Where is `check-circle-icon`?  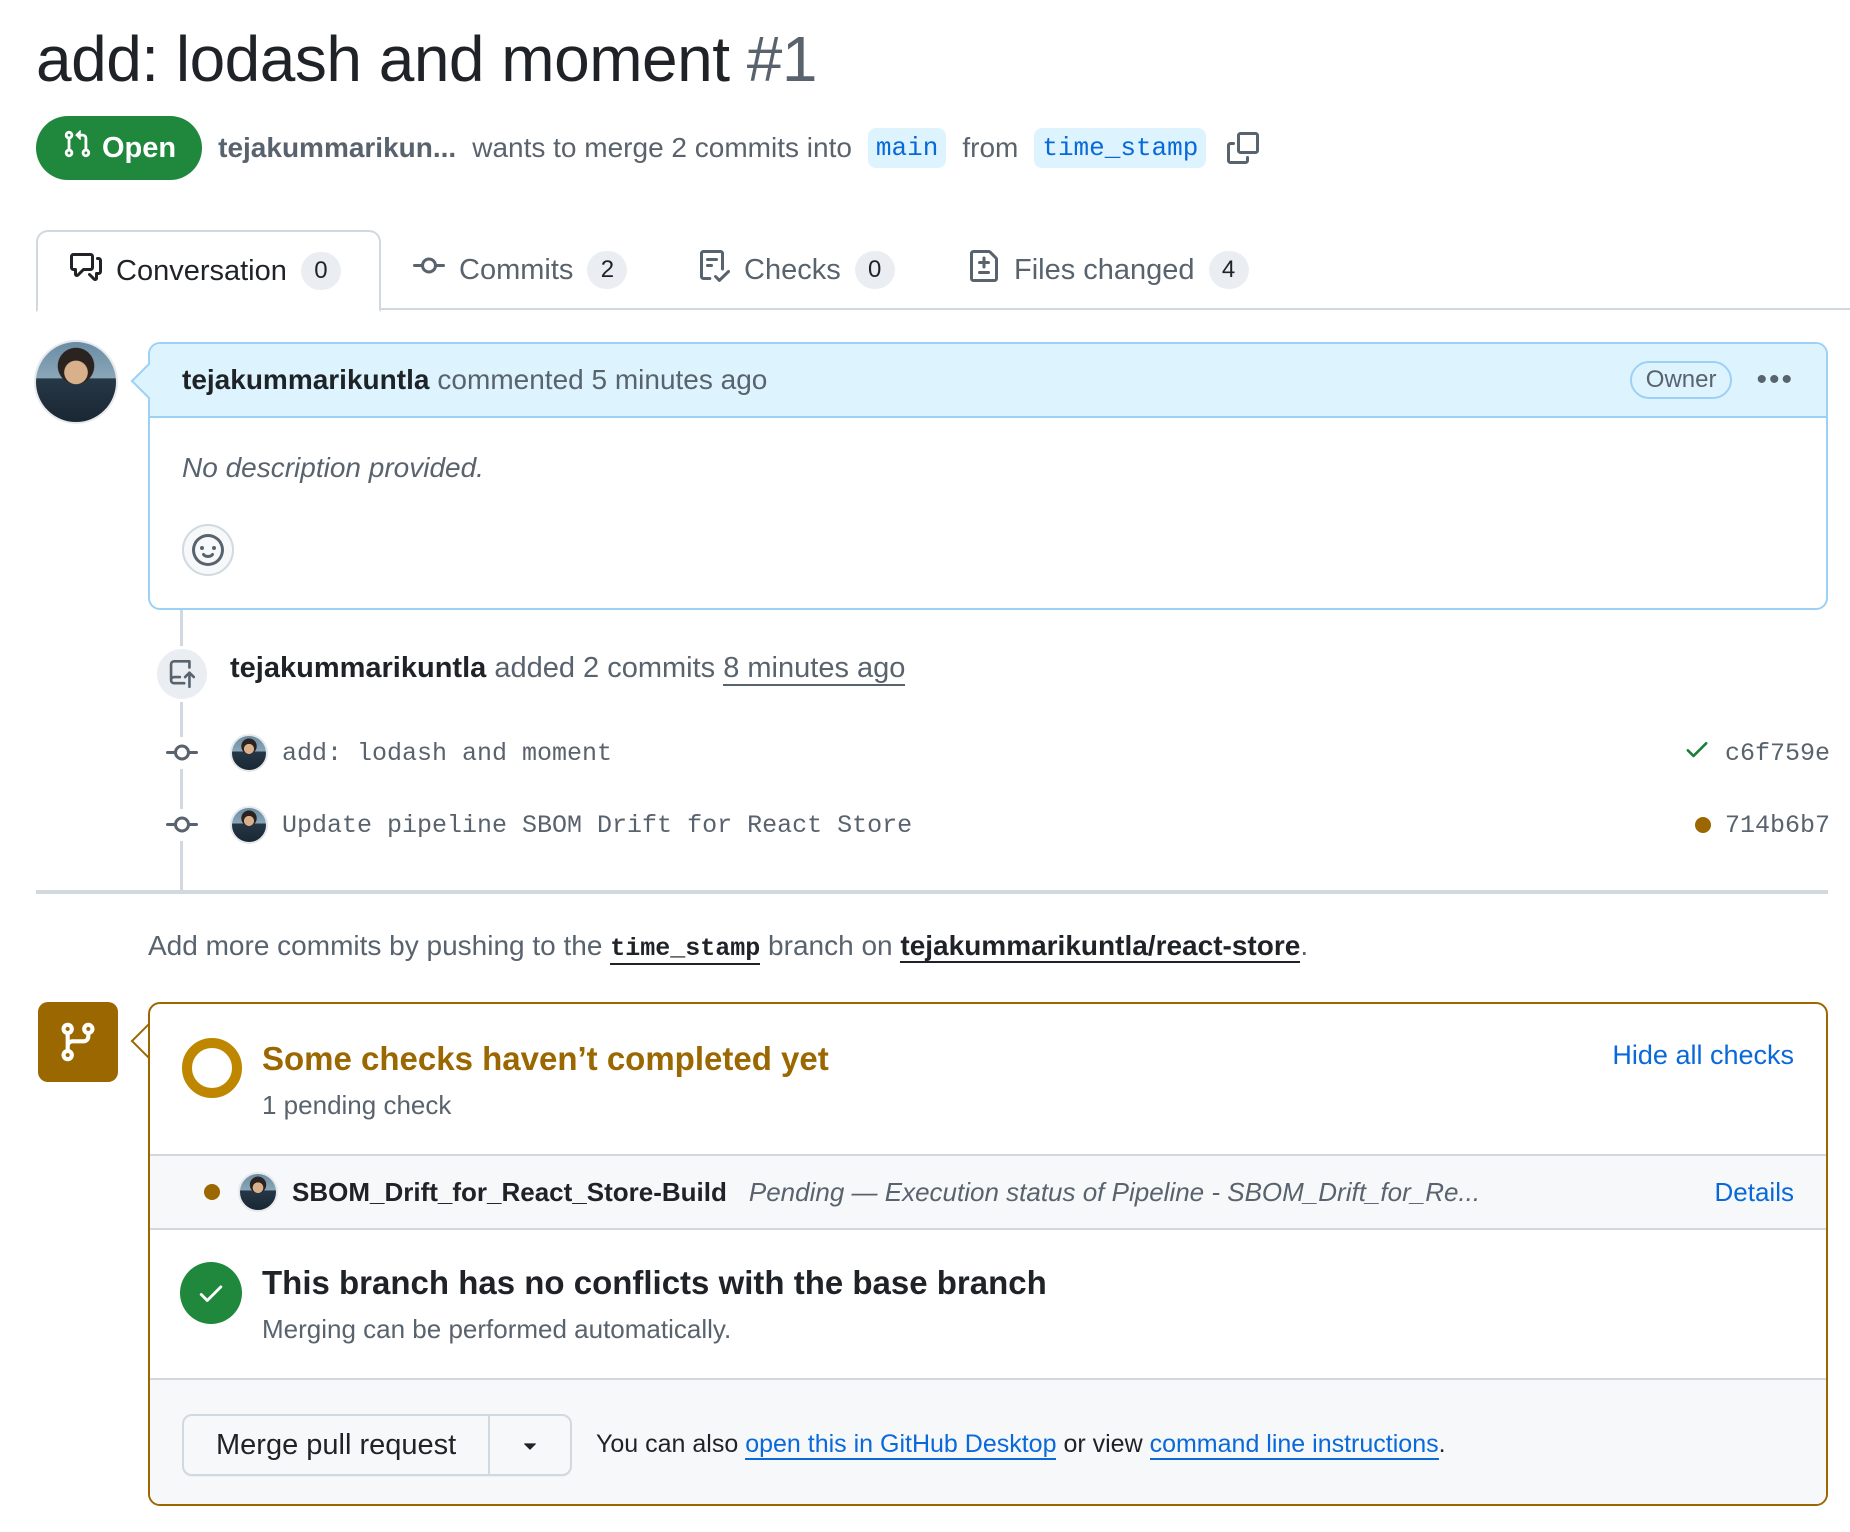
check-circle-icon is located at coordinates (211, 1293).